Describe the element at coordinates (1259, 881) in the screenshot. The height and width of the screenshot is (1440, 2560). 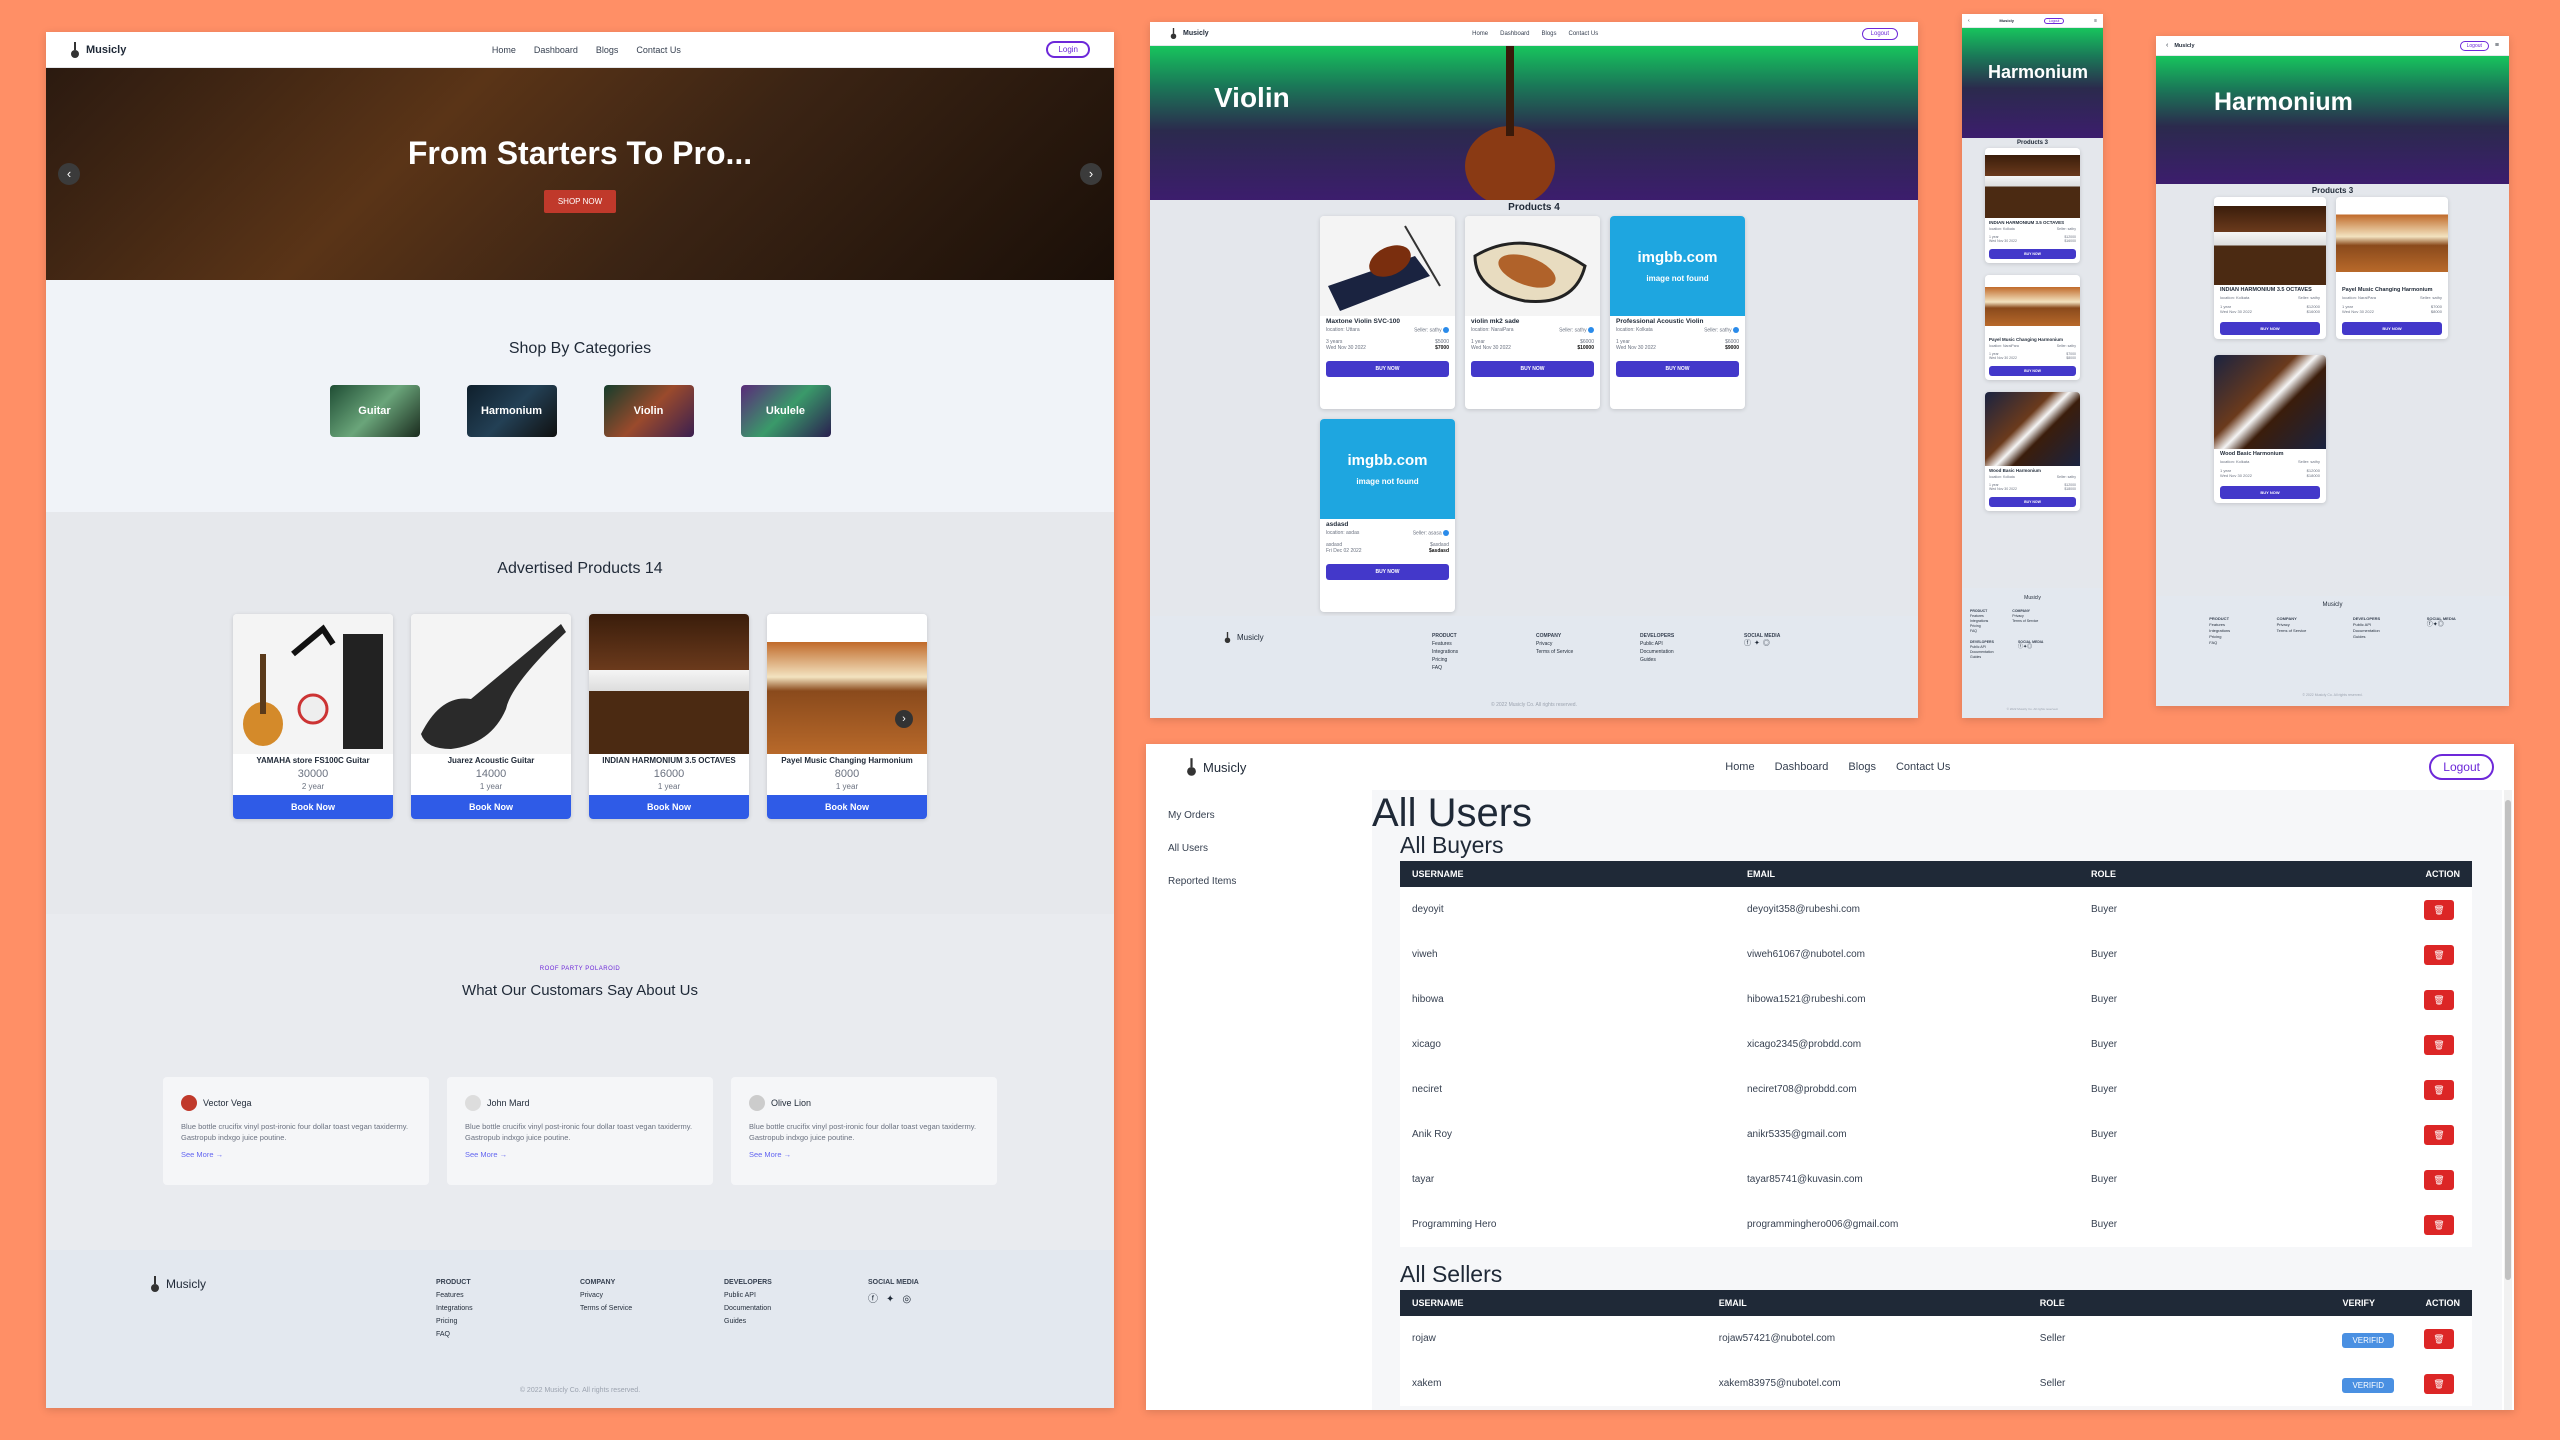
I see `sidebar-item-reported-items: Reported Items` at that location.